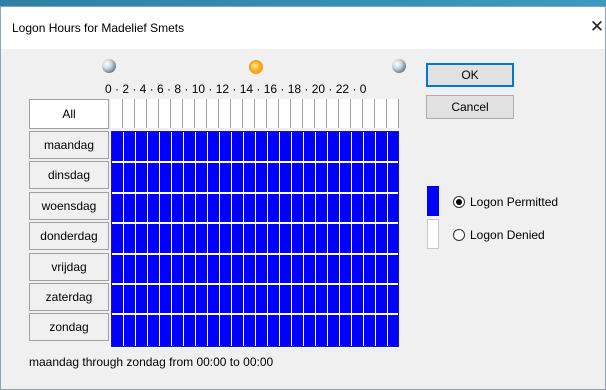  I want to click on radio-unchecked-icon, so click(459, 235).